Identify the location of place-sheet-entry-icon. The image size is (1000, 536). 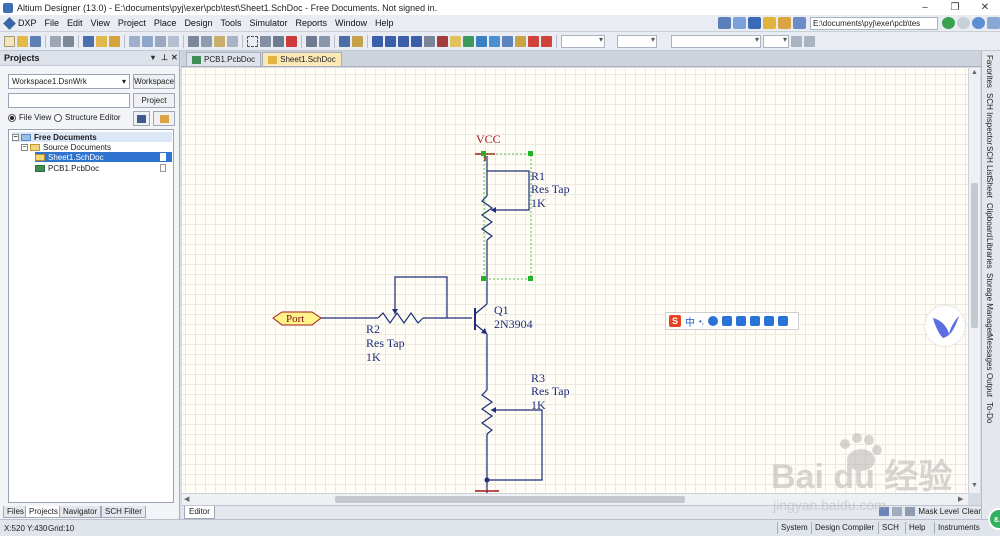
(481, 41).